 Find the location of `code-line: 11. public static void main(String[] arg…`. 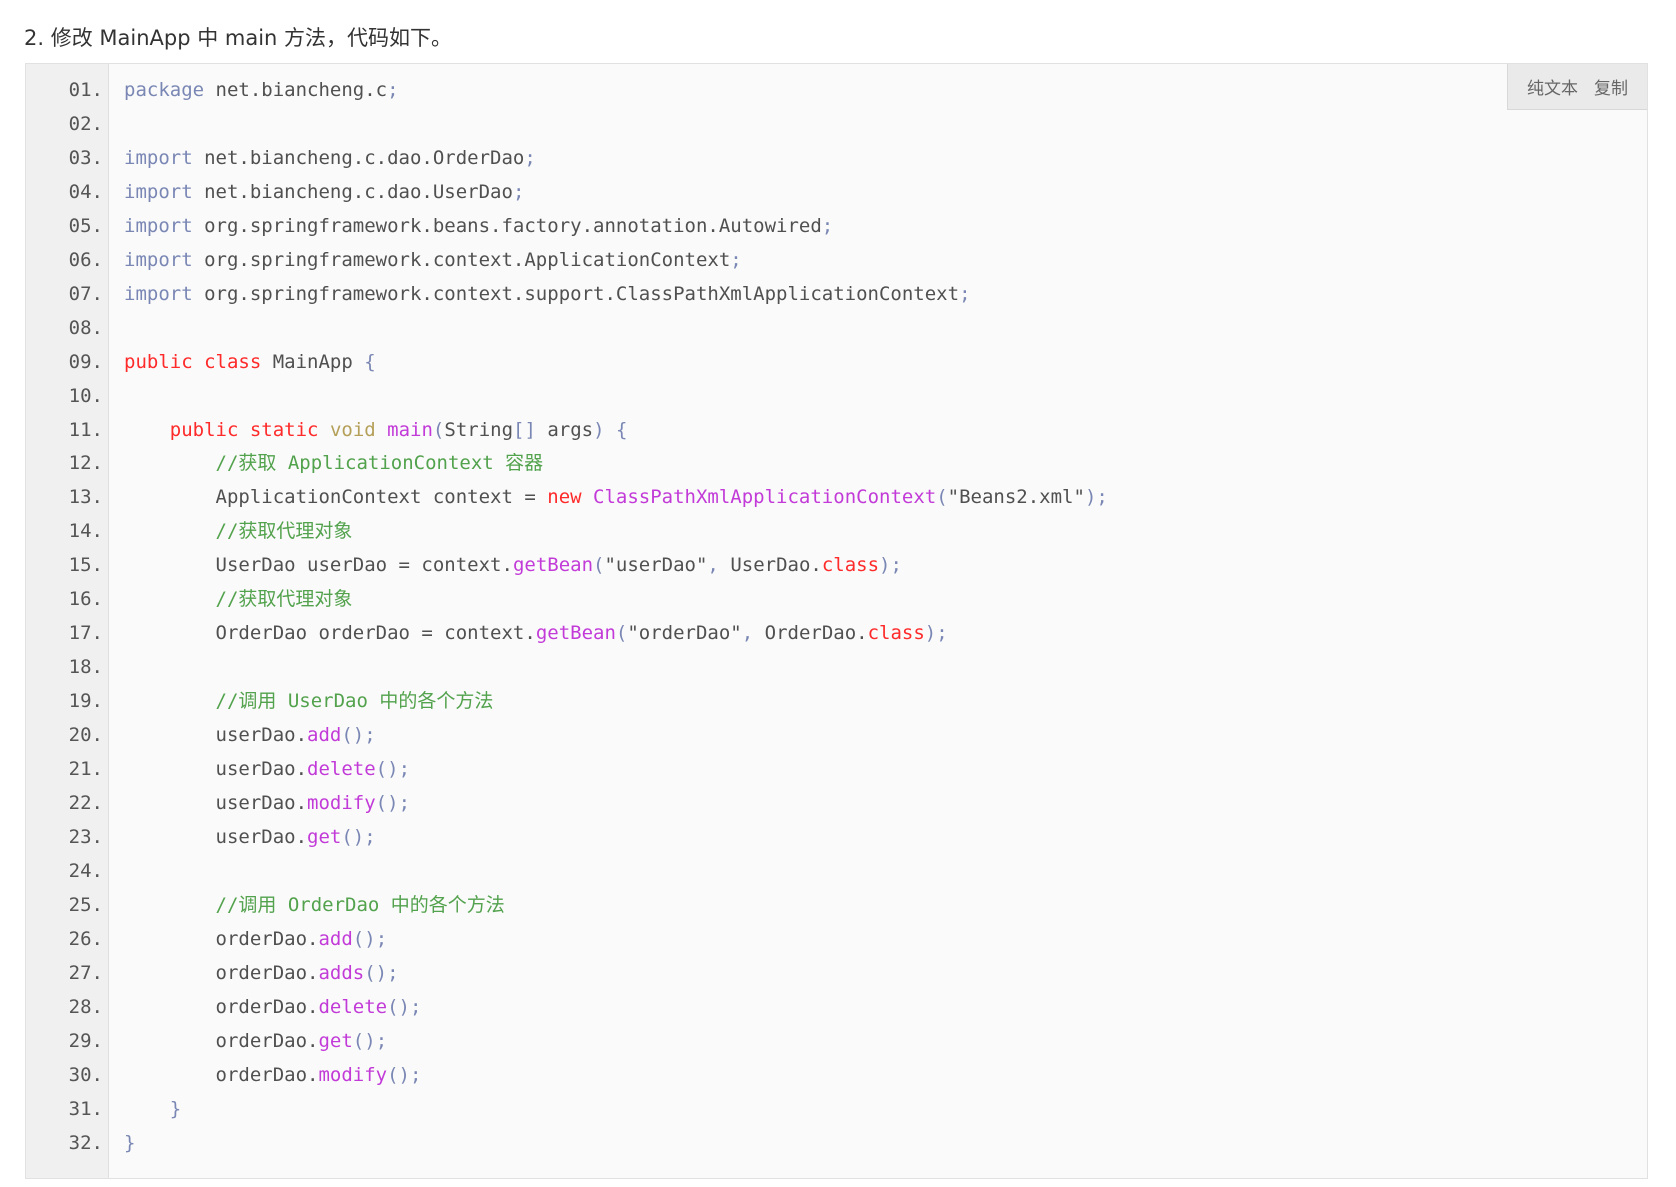

code-line: 11. public static void main(String[] arg… is located at coordinates (836, 431).